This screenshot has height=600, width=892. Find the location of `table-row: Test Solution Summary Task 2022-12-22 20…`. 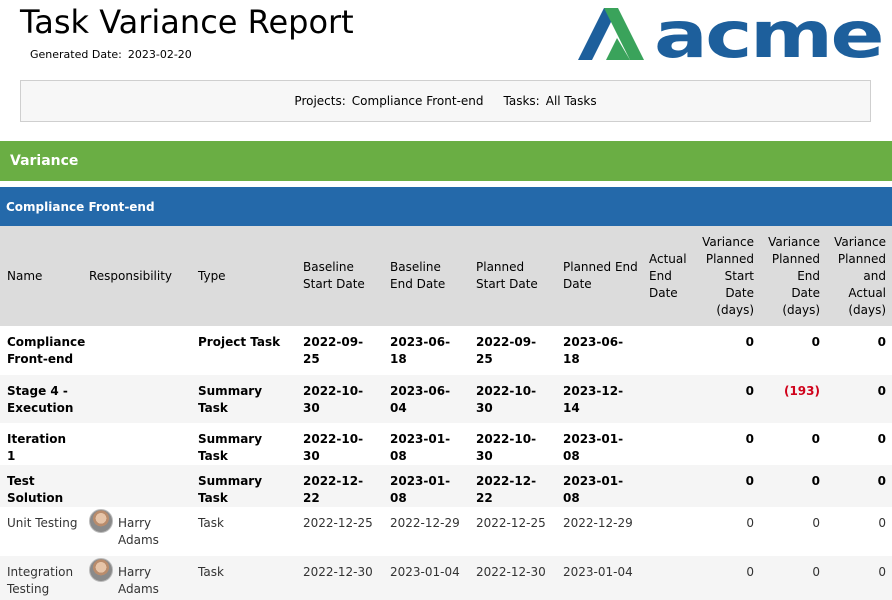

table-row: Test Solution Summary Task 2022-12-22 20… is located at coordinates (446, 486).